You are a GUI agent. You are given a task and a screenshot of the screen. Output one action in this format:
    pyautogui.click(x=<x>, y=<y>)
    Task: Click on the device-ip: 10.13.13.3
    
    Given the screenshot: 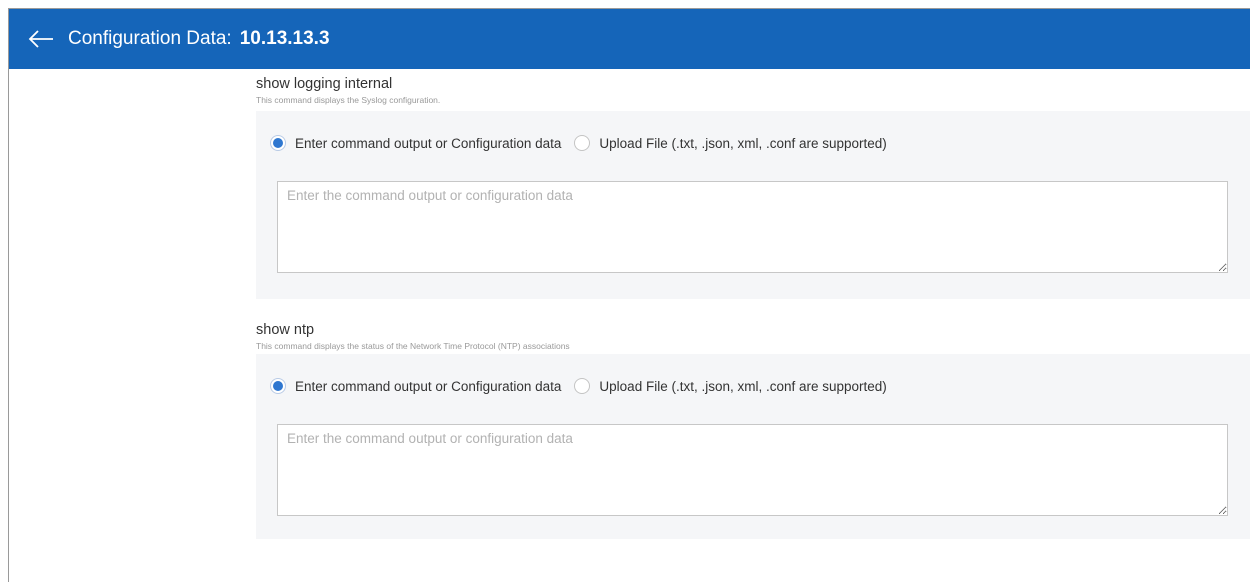 What is the action you would take?
    pyautogui.click(x=284, y=38)
    